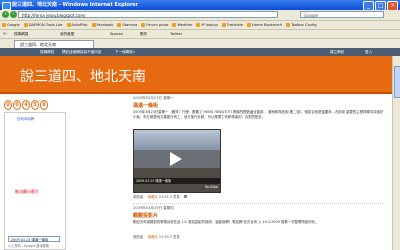 Image resolution: width=400 pixels, height=250 pixels. What do you see at coordinates (27, 191) in the screenshot?
I see `widget-error-text: 無法顯示影片` at bounding box center [27, 191].